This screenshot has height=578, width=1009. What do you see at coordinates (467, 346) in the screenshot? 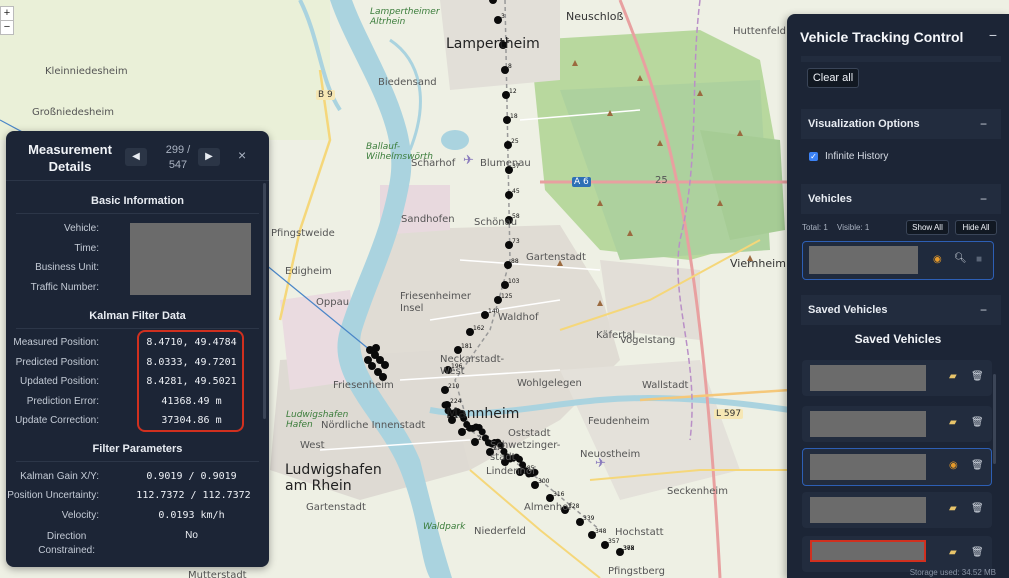
I see `track-point-label: 181` at bounding box center [467, 346].